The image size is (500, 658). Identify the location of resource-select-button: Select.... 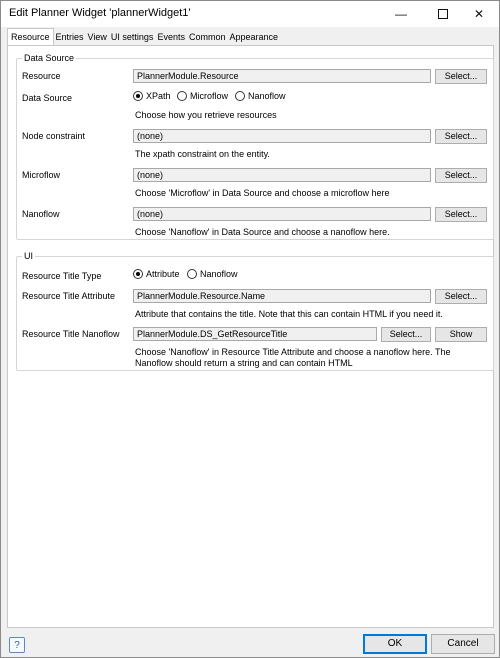
(461, 76).